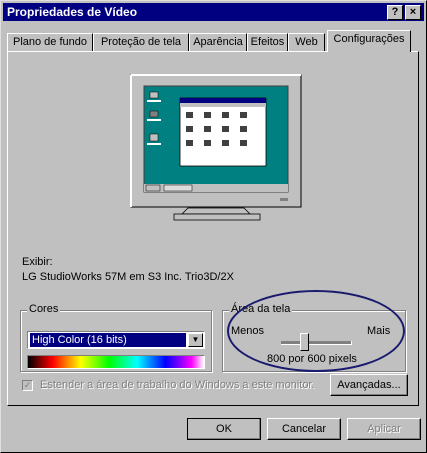  I want to click on tab-screensaver: Proteção de tela, so click(141, 42).